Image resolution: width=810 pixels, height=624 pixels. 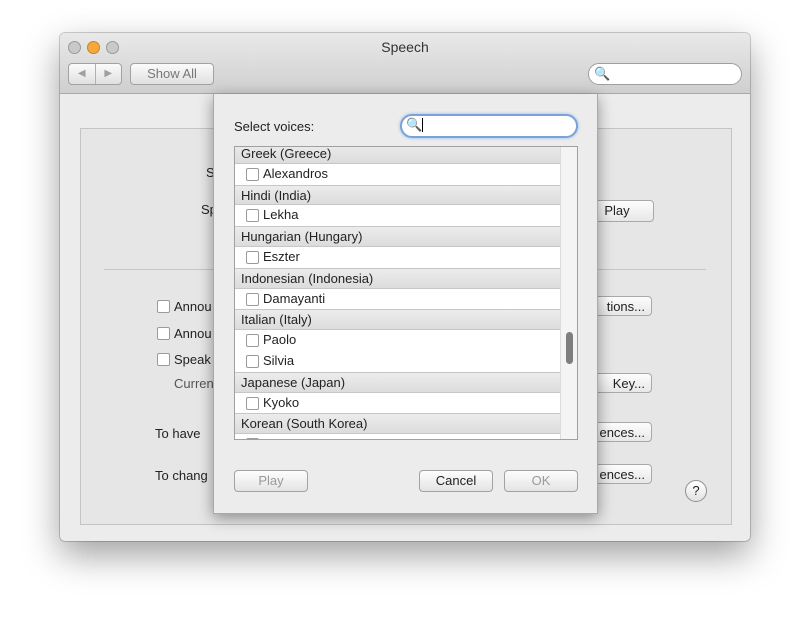 What do you see at coordinates (696, 491) in the screenshot?
I see `help-button: ?` at bounding box center [696, 491].